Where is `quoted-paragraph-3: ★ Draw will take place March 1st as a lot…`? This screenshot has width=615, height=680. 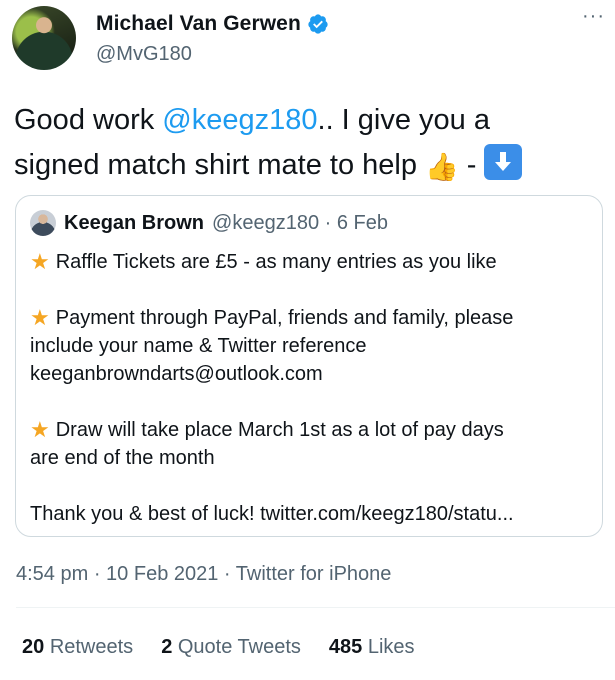
quoted-paragraph-3: ★ Draw will take place March 1st as a lot… is located at coordinates (310, 444).